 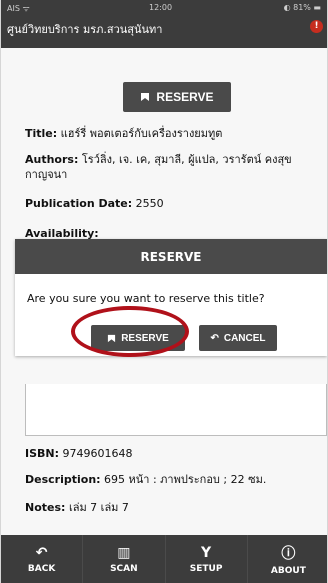 I want to click on bottom-navbar: ↶ BACK ▥ SCAN Y SETUP ⓘ ABOUT, so click(x=164, y=559).